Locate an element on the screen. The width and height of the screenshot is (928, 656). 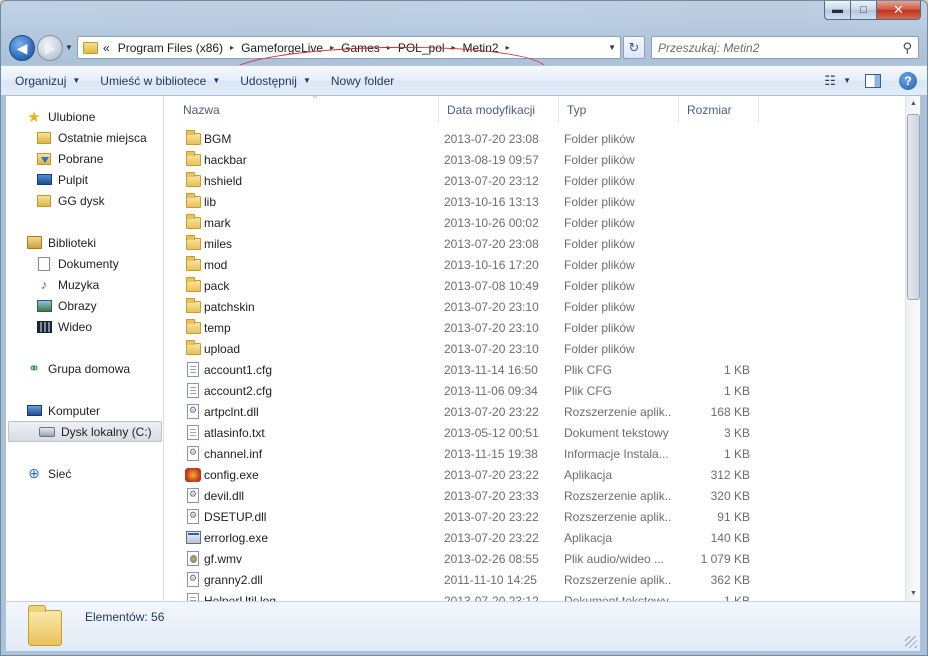
breadcrumb-pol-pol: POL_pol ▸ is located at coordinates (430, 48).